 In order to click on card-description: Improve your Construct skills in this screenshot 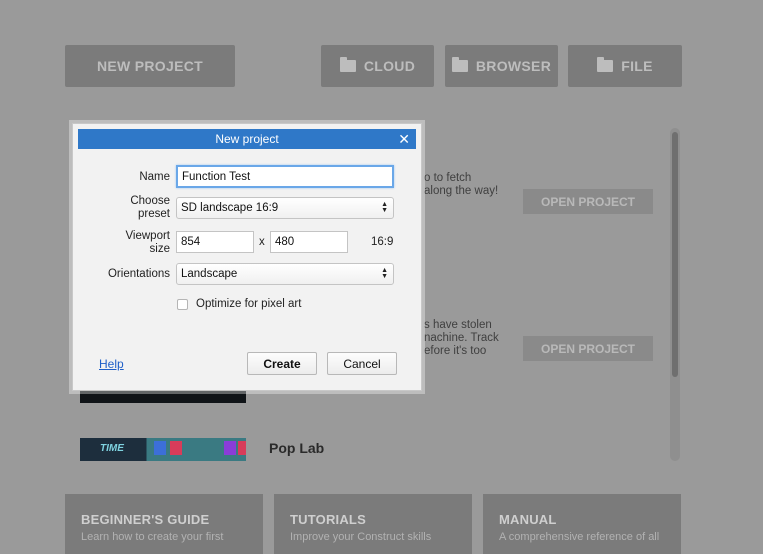, I will do `click(361, 537)`.